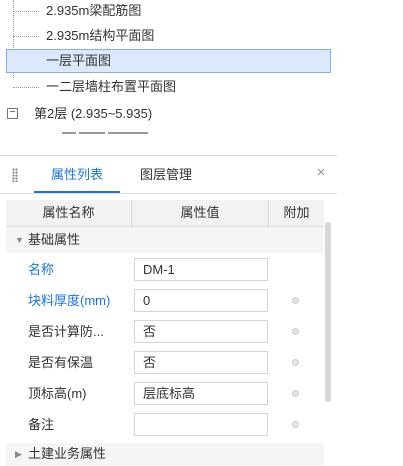  What do you see at coordinates (201, 300) in the screenshot?
I see `property-value-input: 0` at bounding box center [201, 300].